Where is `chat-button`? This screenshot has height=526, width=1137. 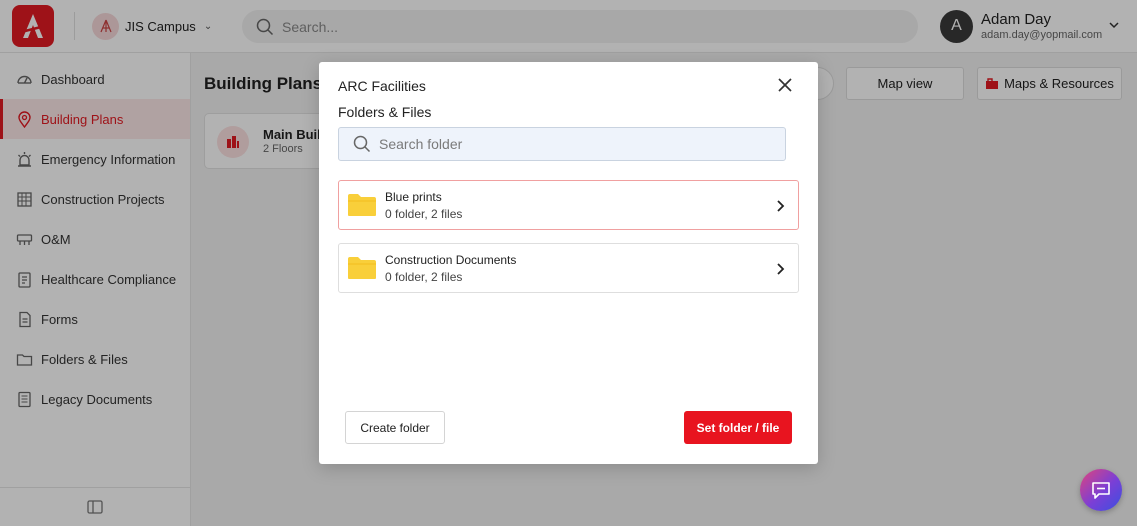
chat-button is located at coordinates (1101, 490).